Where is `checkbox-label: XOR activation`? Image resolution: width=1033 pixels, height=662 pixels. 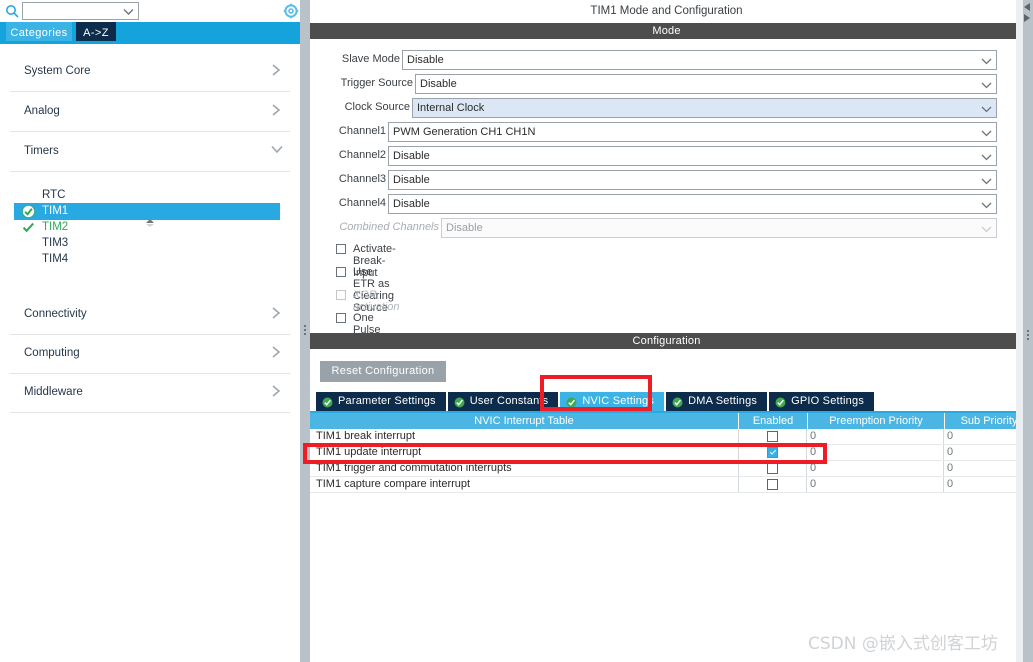
checkbox-label: XOR activation is located at coordinates (376, 301).